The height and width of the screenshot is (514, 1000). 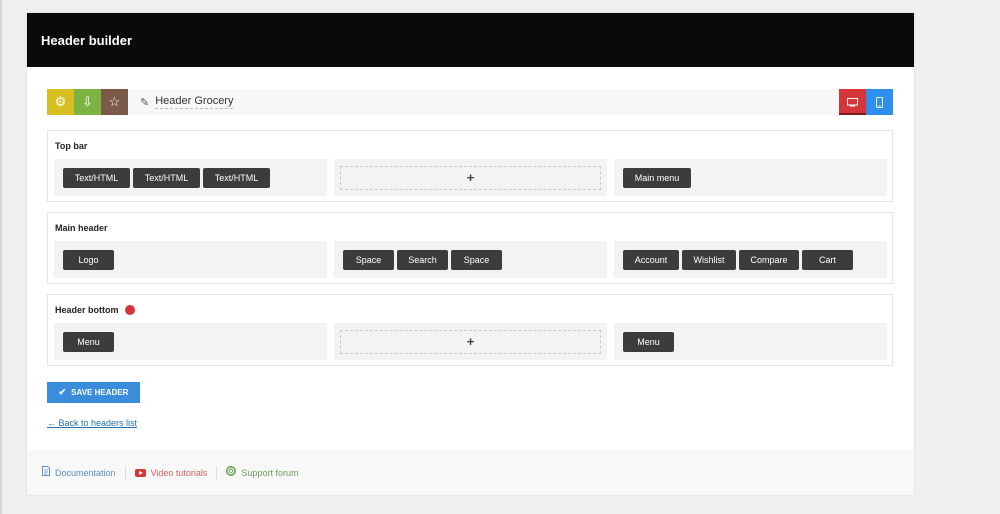 I want to click on support-forum-link: Support forum, so click(x=262, y=472).